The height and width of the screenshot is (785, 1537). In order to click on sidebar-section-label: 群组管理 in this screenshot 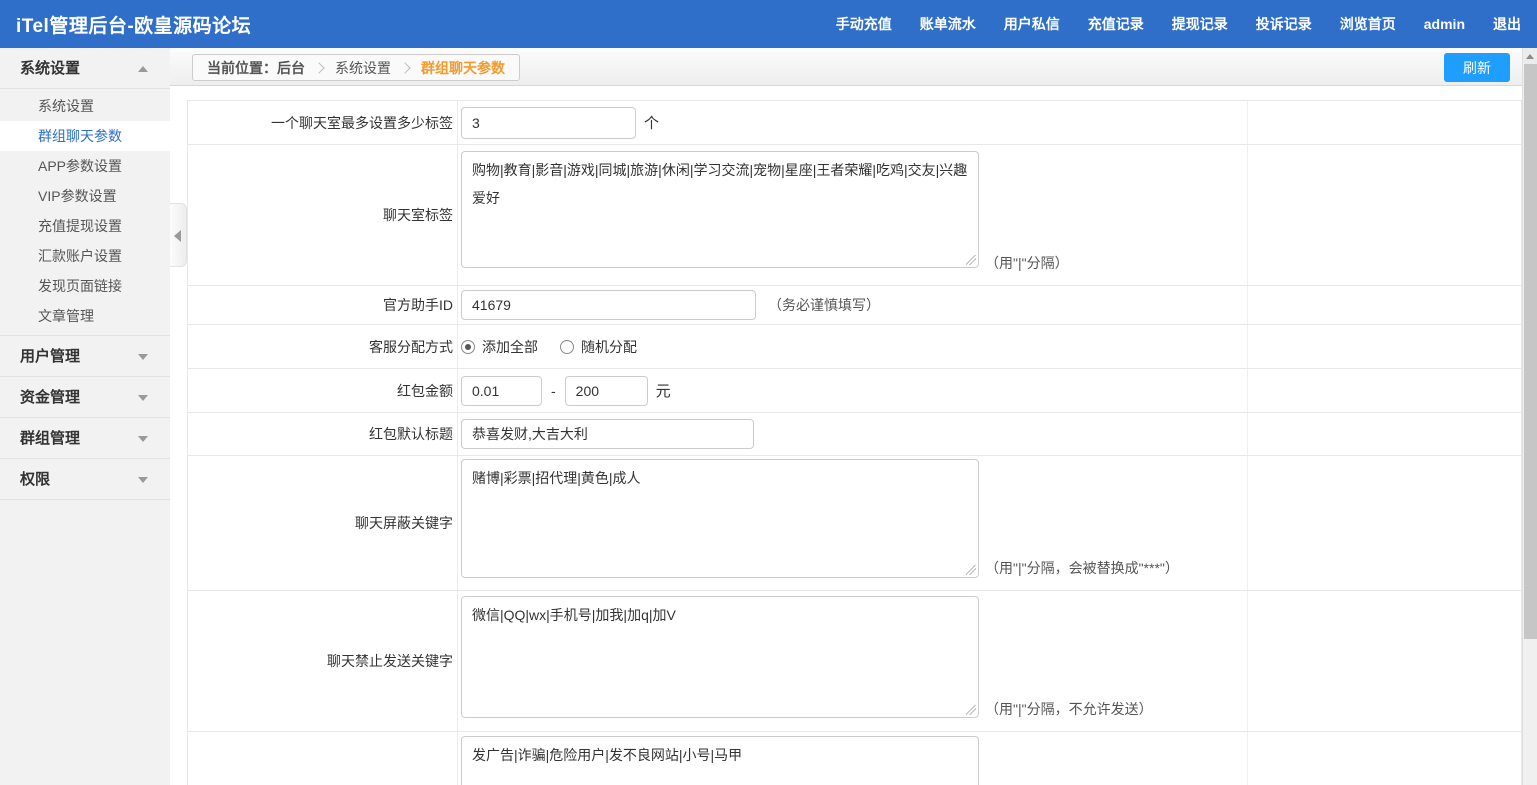, I will do `click(50, 438)`.